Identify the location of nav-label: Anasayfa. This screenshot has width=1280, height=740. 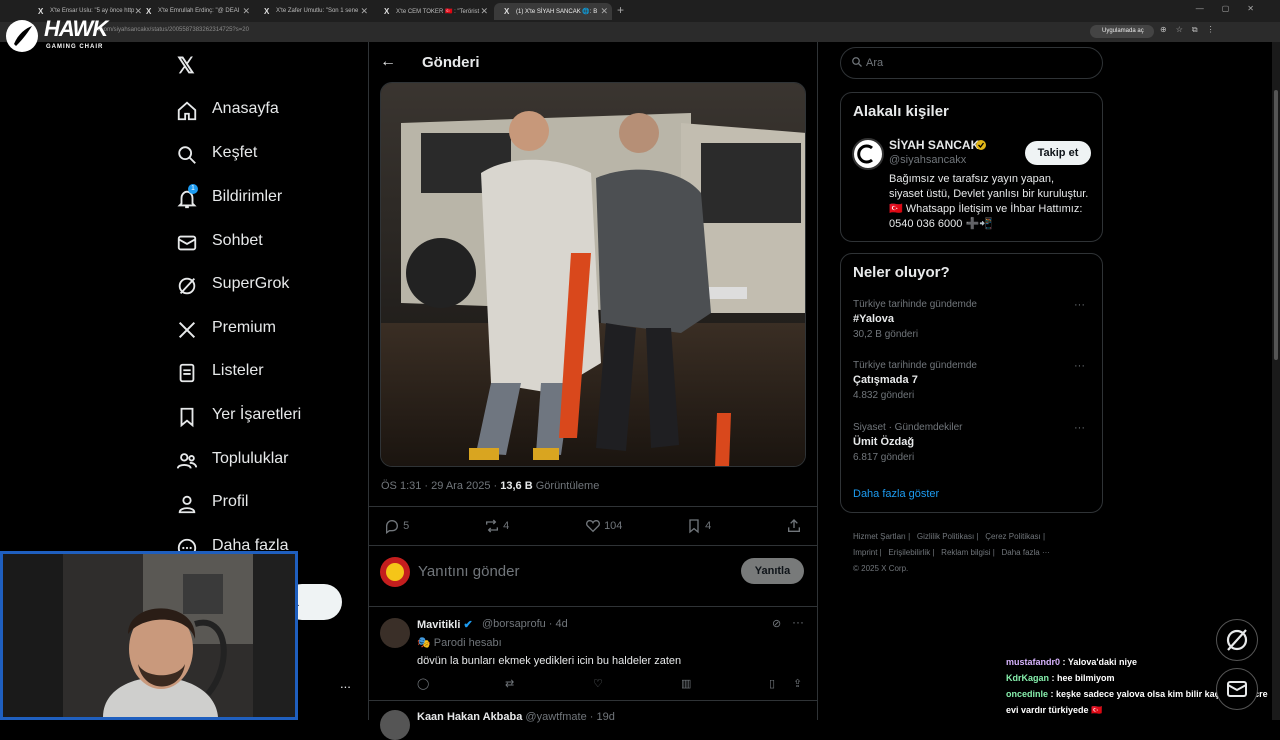
(245, 108).